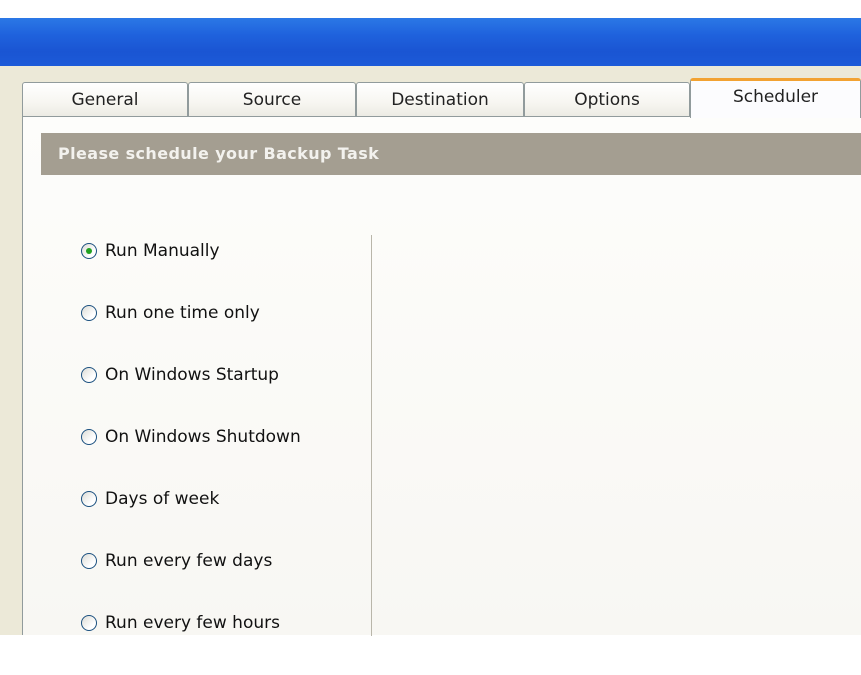 This screenshot has width=861, height=675. What do you see at coordinates (272, 99) in the screenshot?
I see `tab-source: Source` at bounding box center [272, 99].